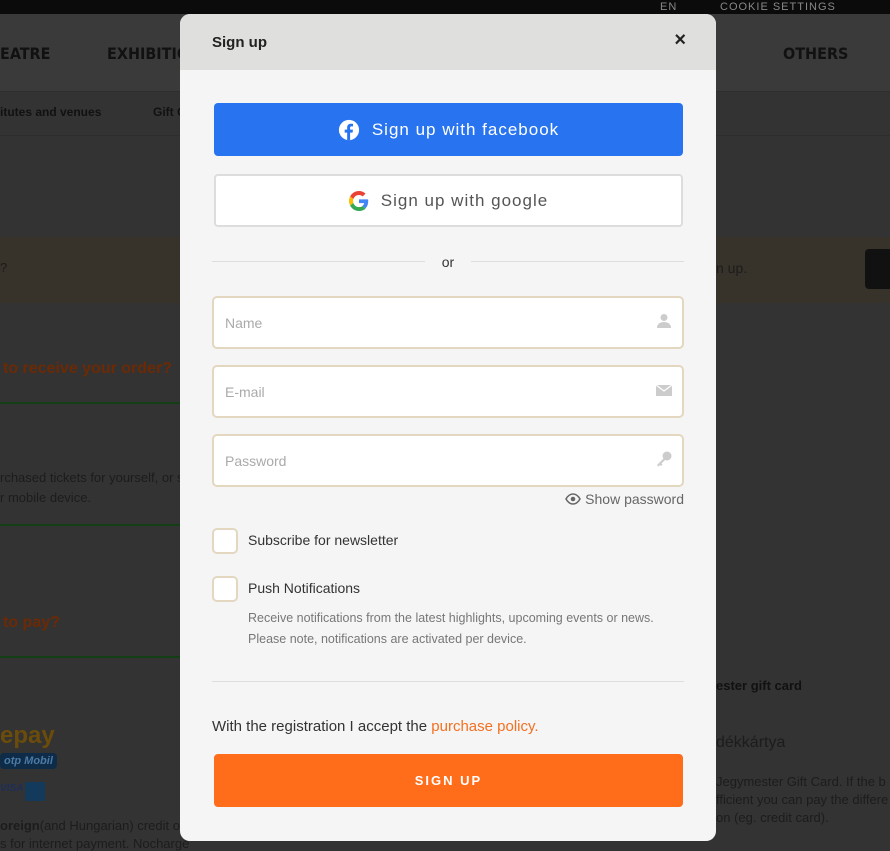 The height and width of the screenshot is (851, 890). Describe the element at coordinates (27, 735) in the screenshot. I see `simplepay-logo: epay` at that location.